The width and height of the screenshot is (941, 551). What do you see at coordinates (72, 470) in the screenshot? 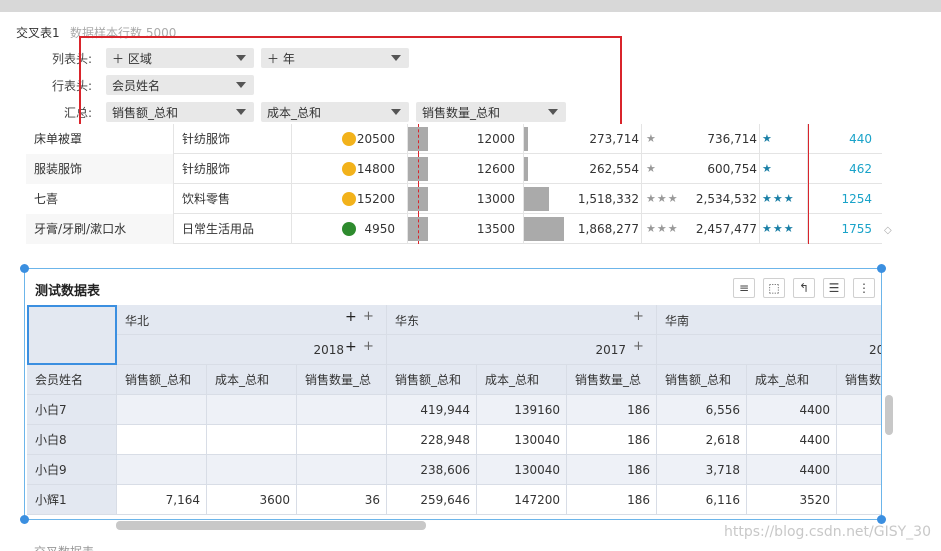
I see `member-cell: 小白9` at bounding box center [72, 470].